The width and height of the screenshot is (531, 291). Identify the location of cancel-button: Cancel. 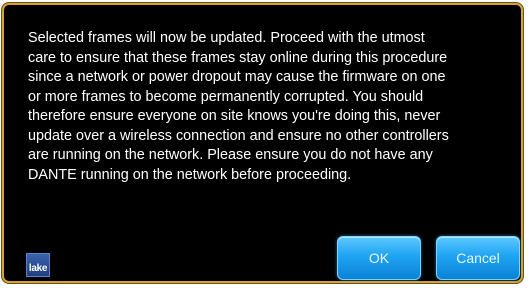
(478, 258).